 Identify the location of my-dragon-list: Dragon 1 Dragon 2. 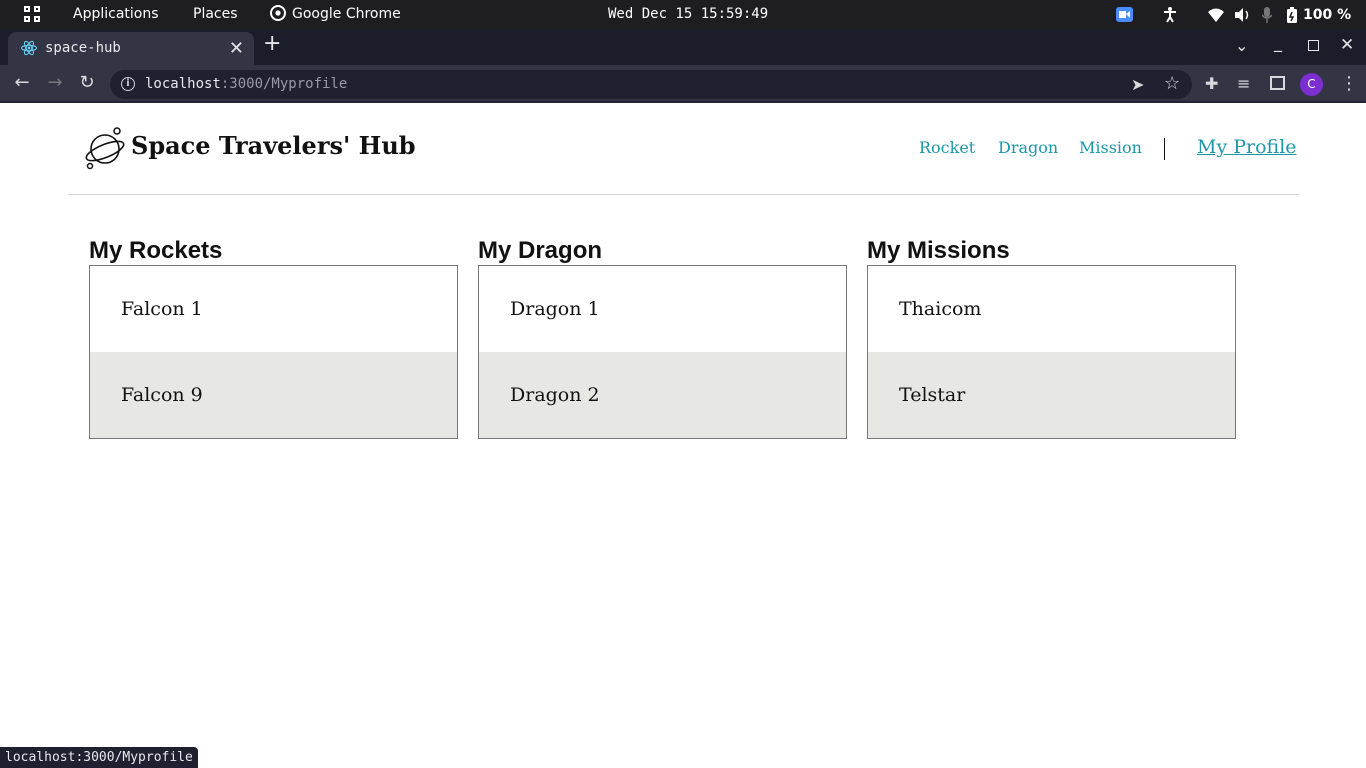
(662, 352).